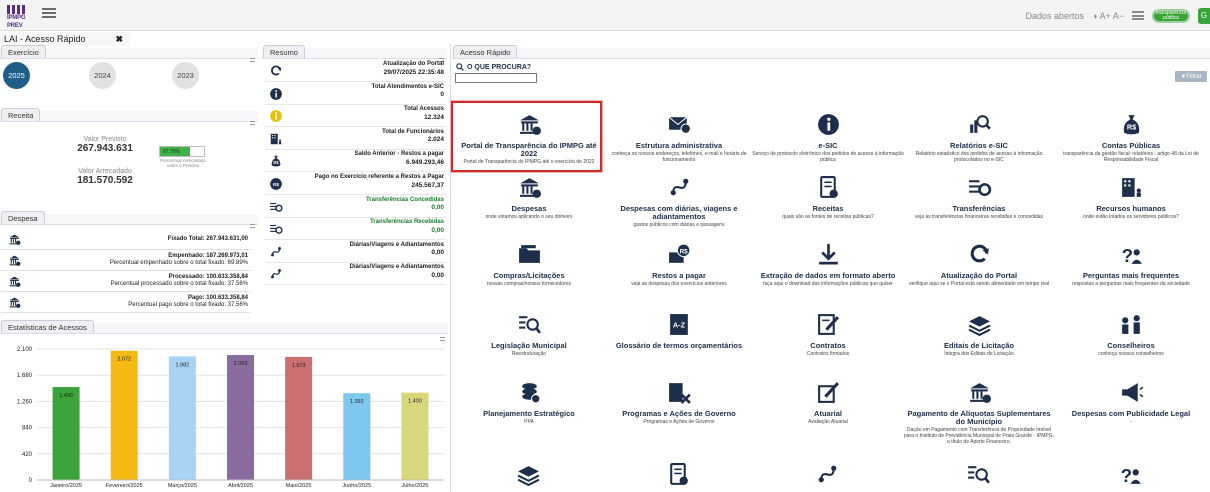 The image size is (1210, 492). What do you see at coordinates (1108, 16) in the screenshot?
I see `accessibility-controls: ◑ A+ A−` at bounding box center [1108, 16].